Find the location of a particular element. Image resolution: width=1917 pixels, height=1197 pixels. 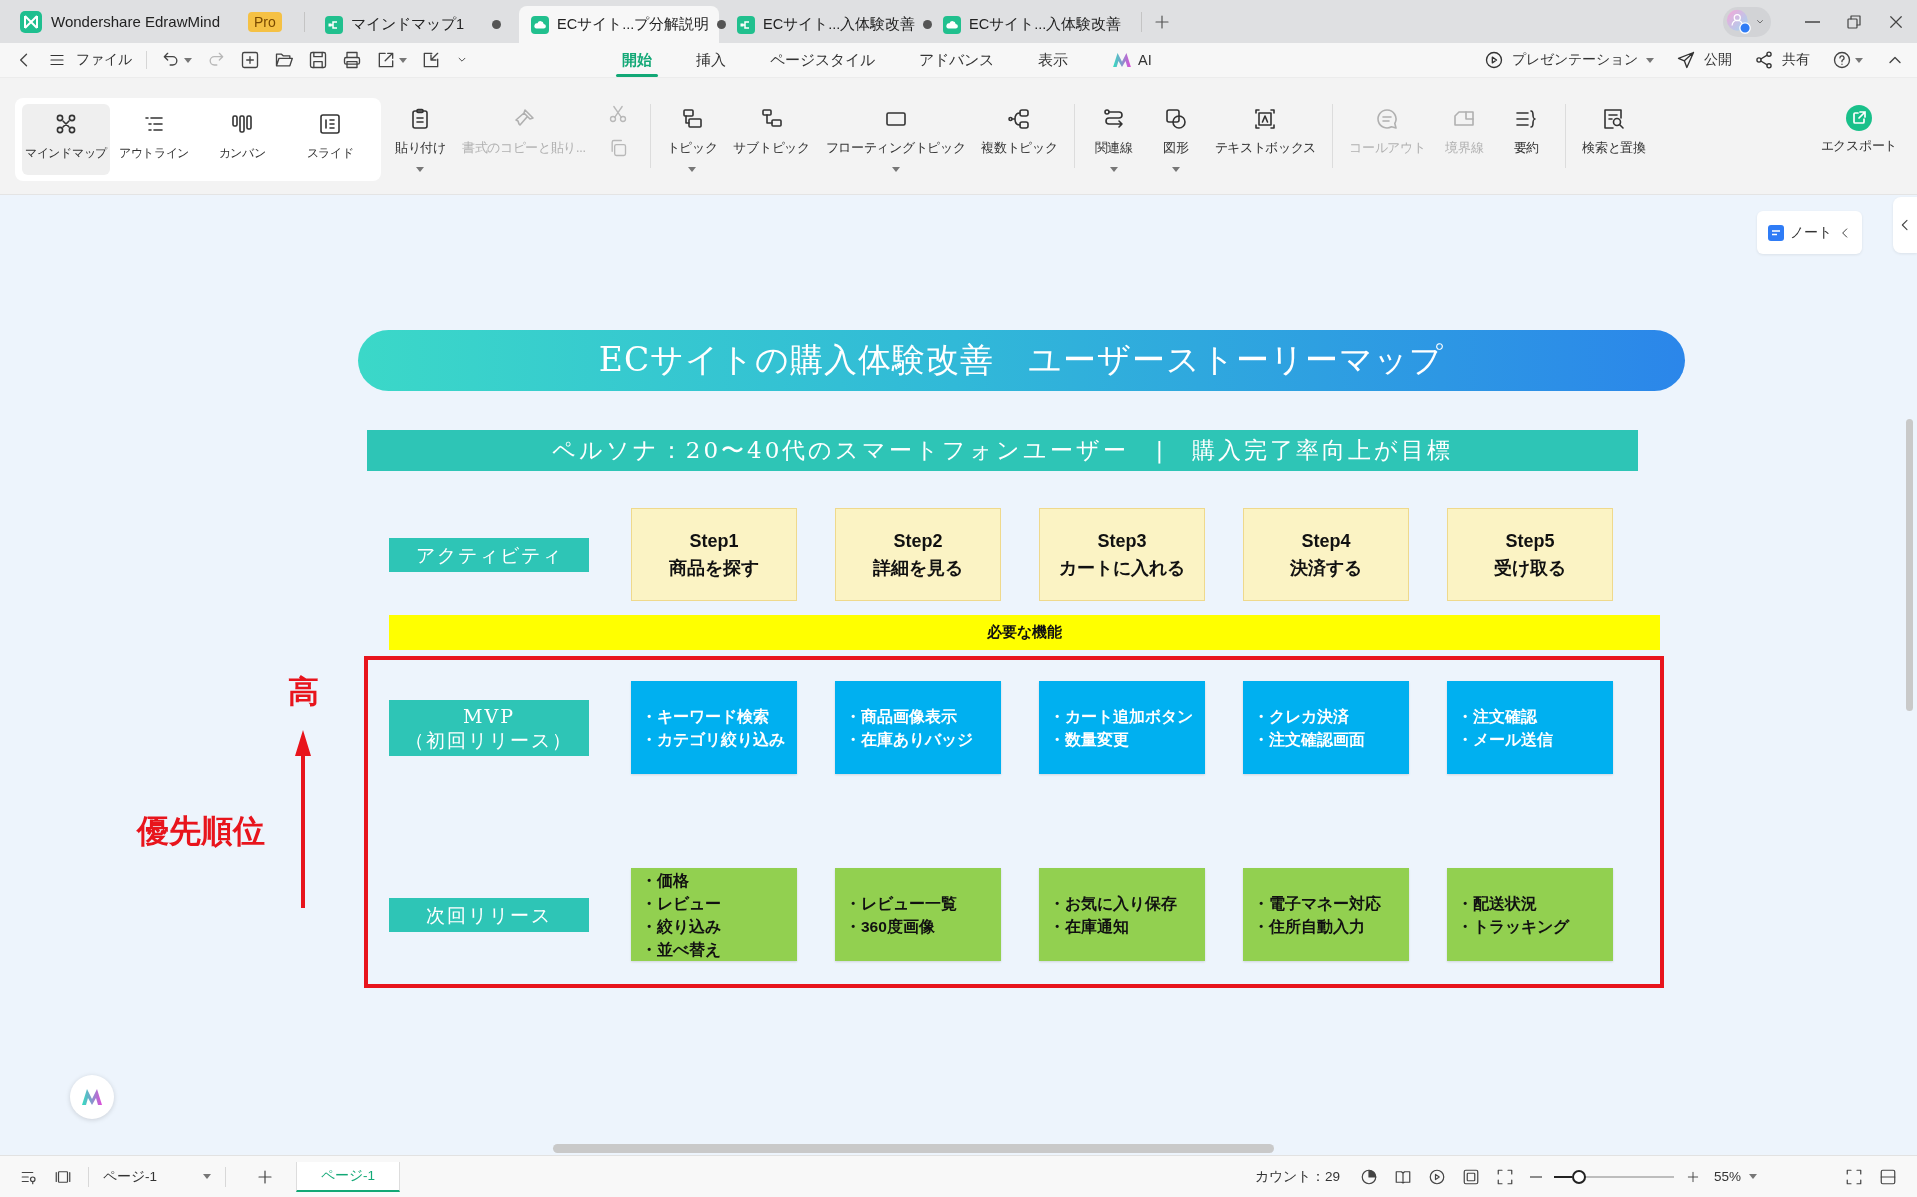

text-frame-icon is located at coordinates (1265, 119).